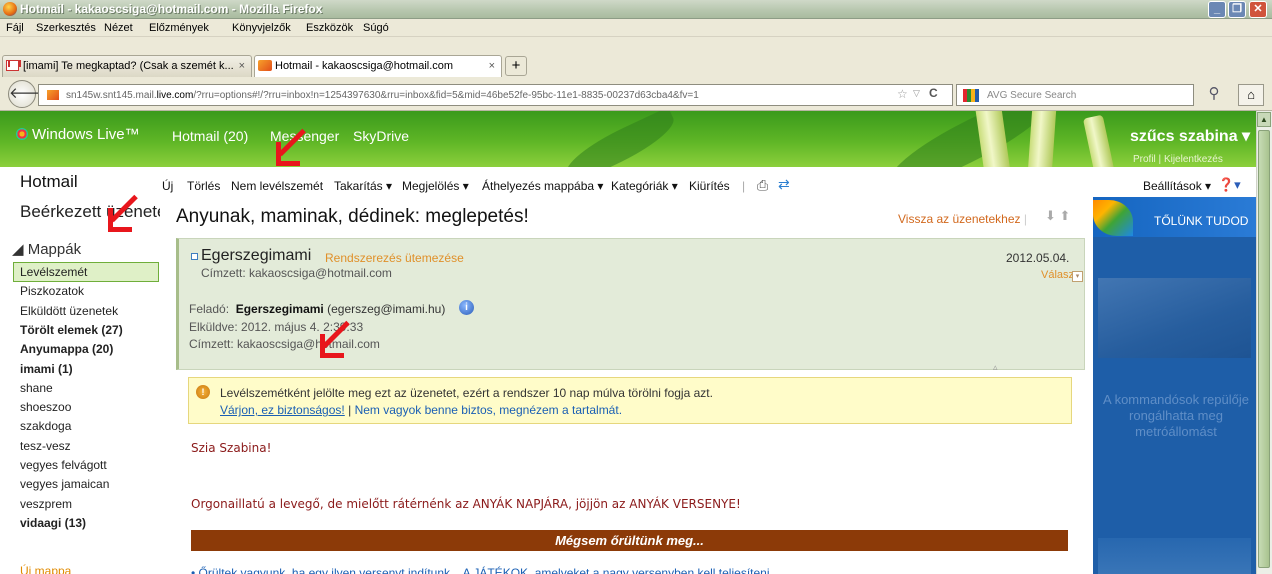  I want to click on tab-label: Hotmail - kakaoscsiga@hotmail.com, so click(364, 66).